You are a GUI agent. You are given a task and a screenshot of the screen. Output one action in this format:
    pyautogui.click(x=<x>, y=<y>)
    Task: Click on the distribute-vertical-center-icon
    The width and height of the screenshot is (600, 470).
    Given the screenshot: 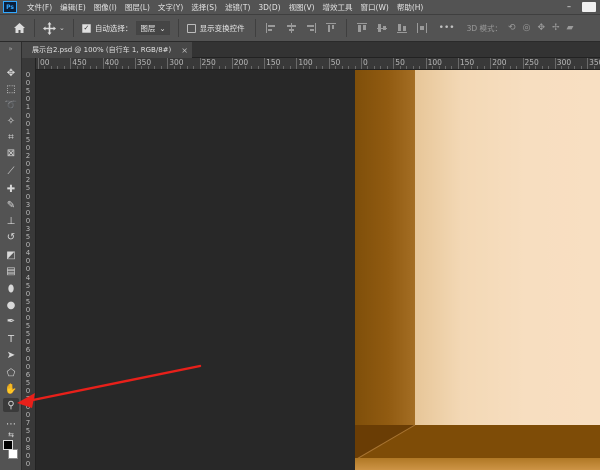 What is the action you would take?
    pyautogui.click(x=381, y=28)
    